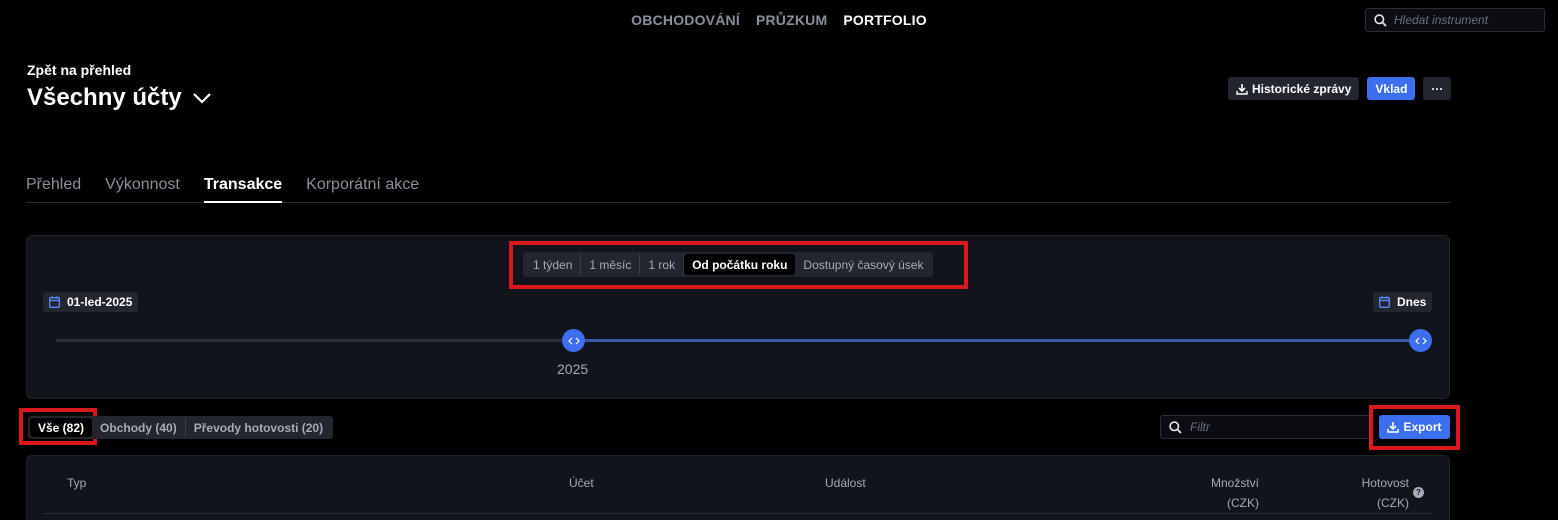 This screenshot has width=1558, height=520. What do you see at coordinates (79, 70) in the screenshot?
I see `back-to-overview-link: Zpět na přehled` at bounding box center [79, 70].